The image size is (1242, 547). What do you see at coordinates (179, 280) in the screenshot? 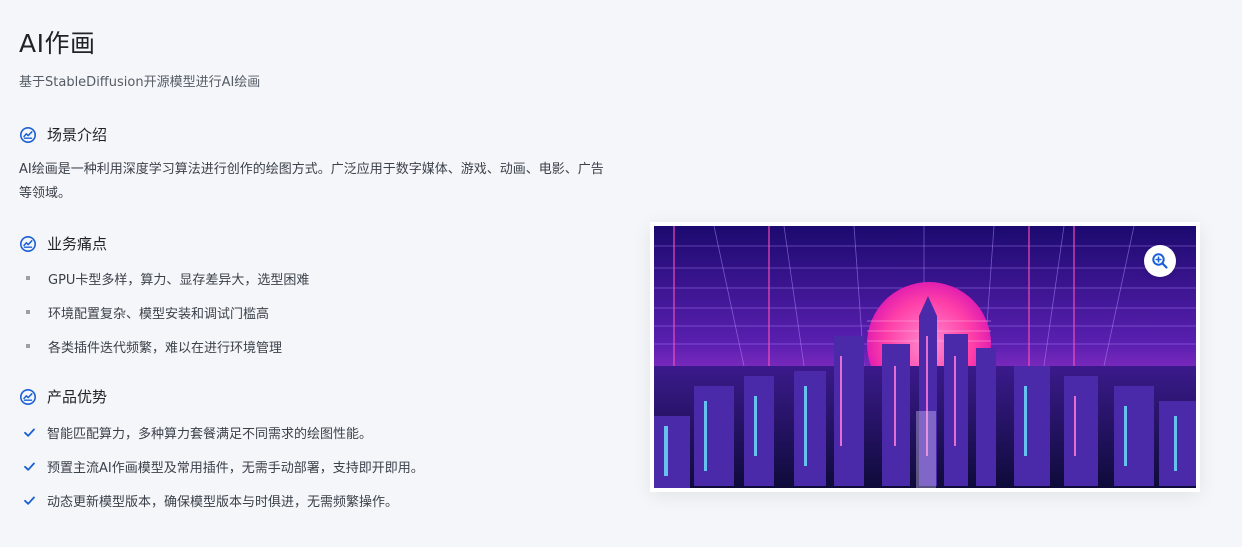
I see `list-item-text: GPU卡型多样，算力、显存差异大，选型困难` at bounding box center [179, 280].